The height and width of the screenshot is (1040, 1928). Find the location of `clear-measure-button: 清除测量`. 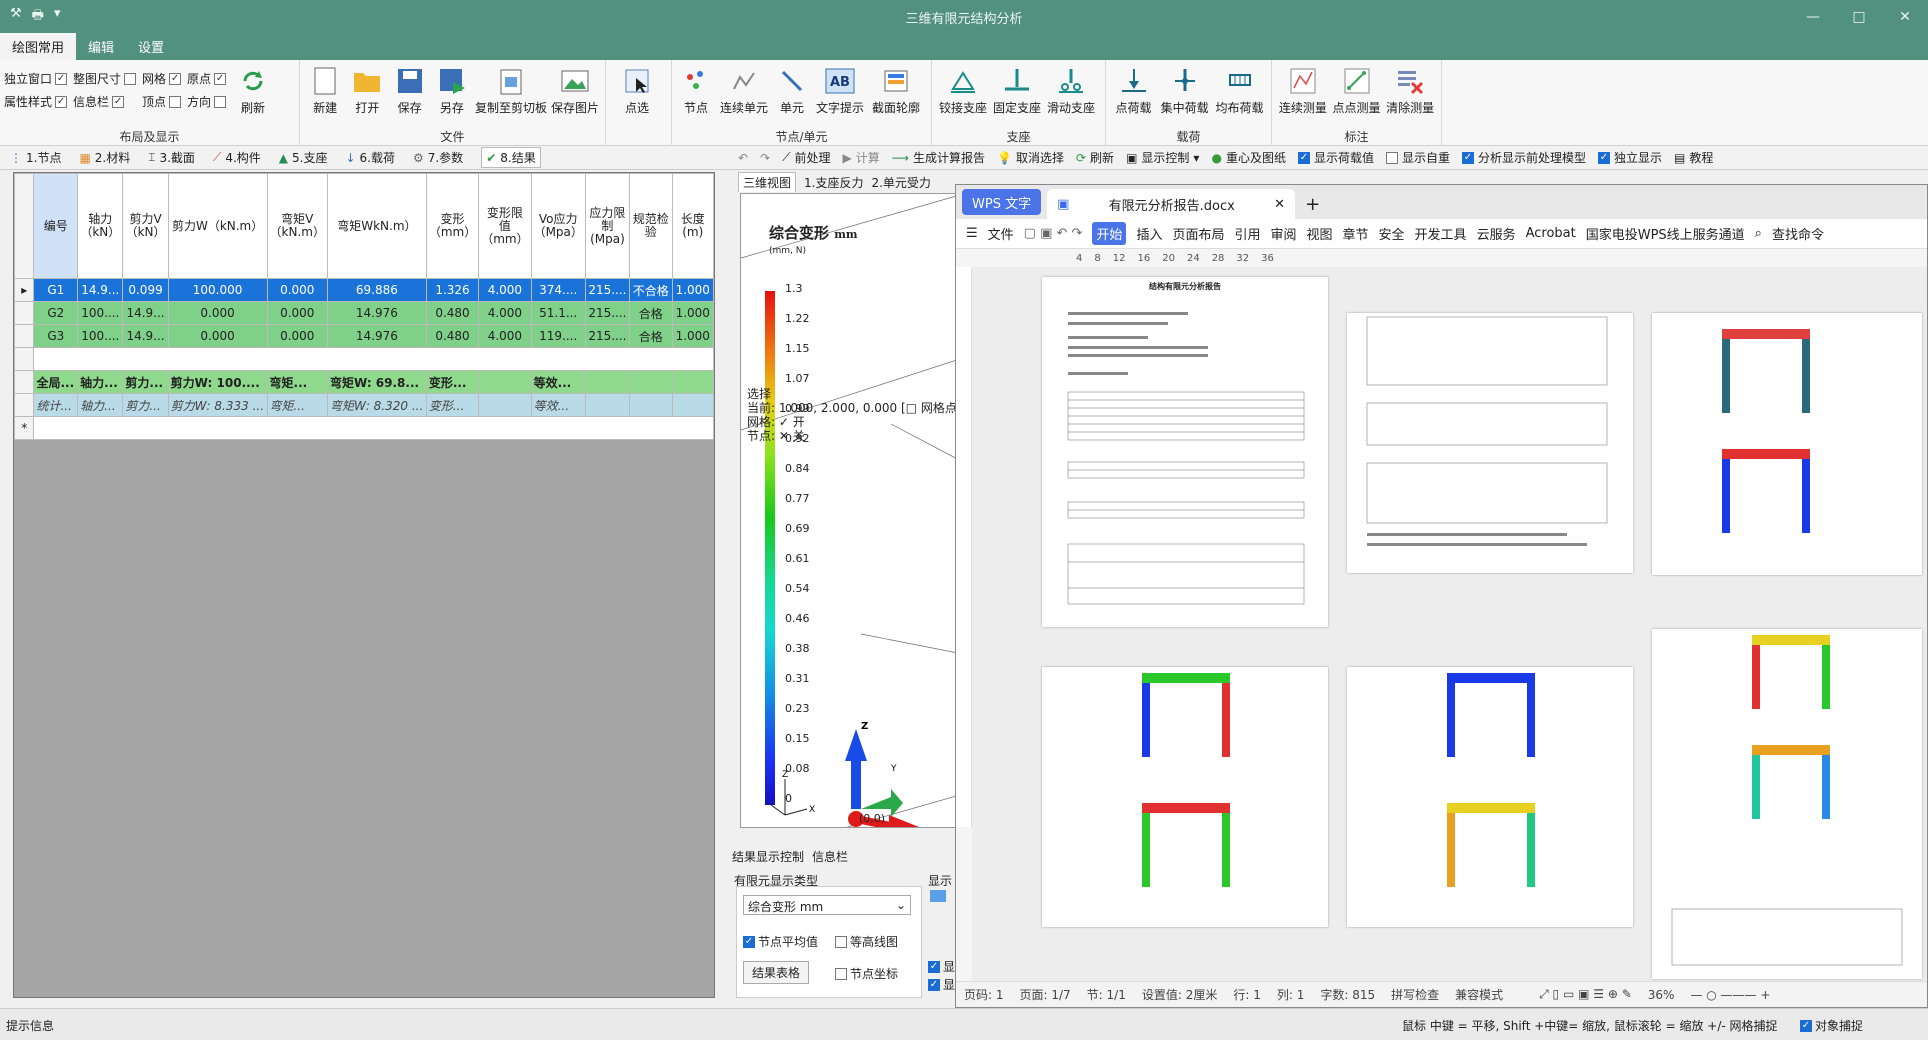

clear-measure-button: 清除测量 is located at coordinates (1410, 89).